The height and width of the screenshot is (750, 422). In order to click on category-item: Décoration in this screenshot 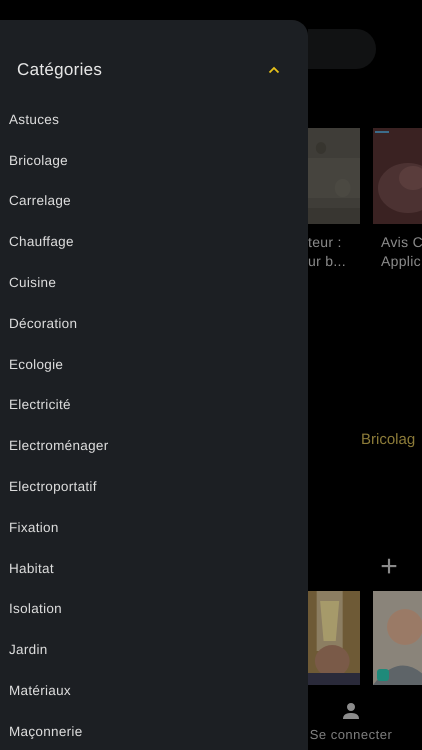, I will do `click(154, 323)`.